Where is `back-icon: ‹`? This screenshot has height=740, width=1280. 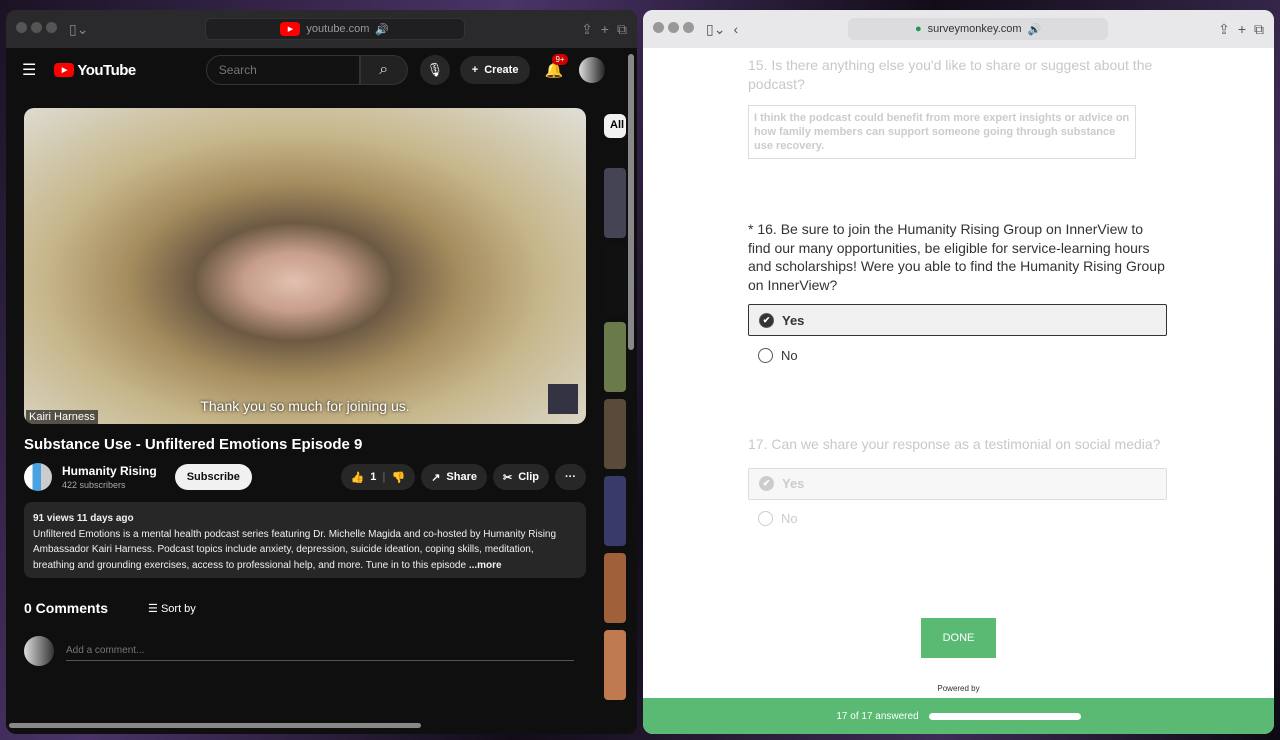
back-icon: ‹ is located at coordinates (735, 29).